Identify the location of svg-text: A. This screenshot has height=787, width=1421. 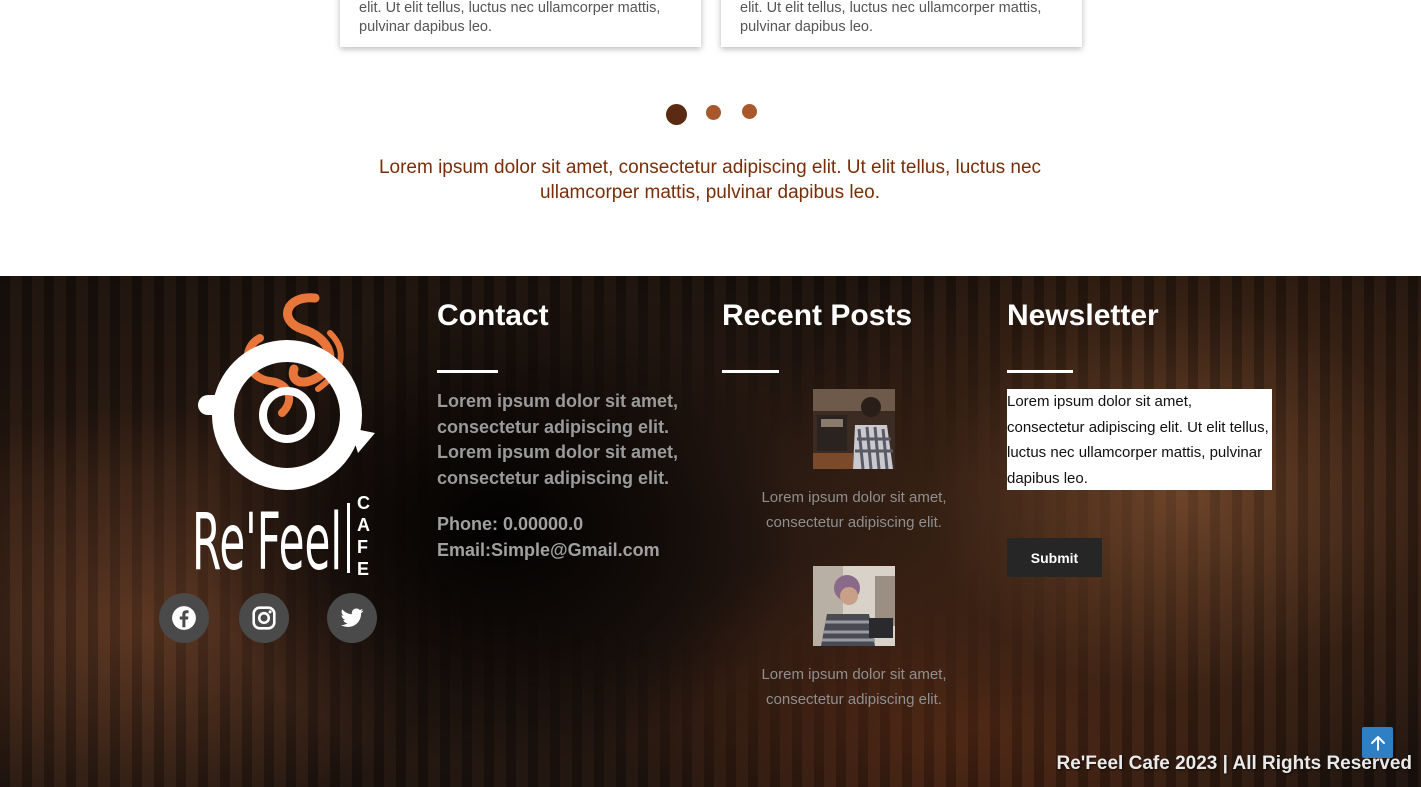
(363, 525).